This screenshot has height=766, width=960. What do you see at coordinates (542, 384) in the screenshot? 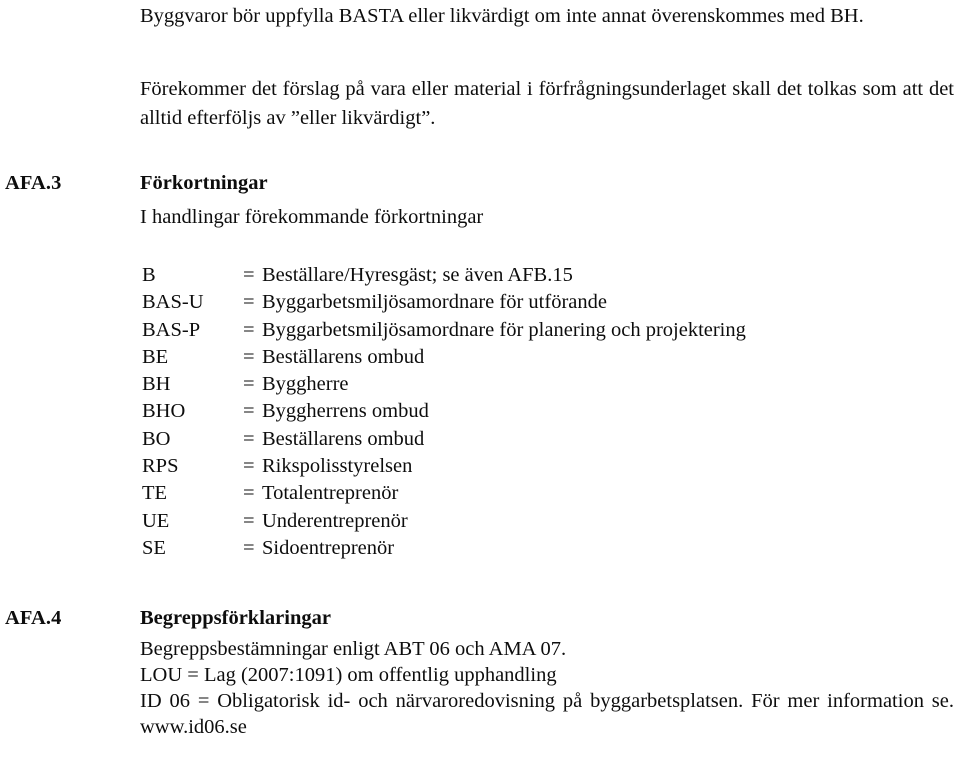
I see `abbreviation-row: BH = Byggherre` at bounding box center [542, 384].